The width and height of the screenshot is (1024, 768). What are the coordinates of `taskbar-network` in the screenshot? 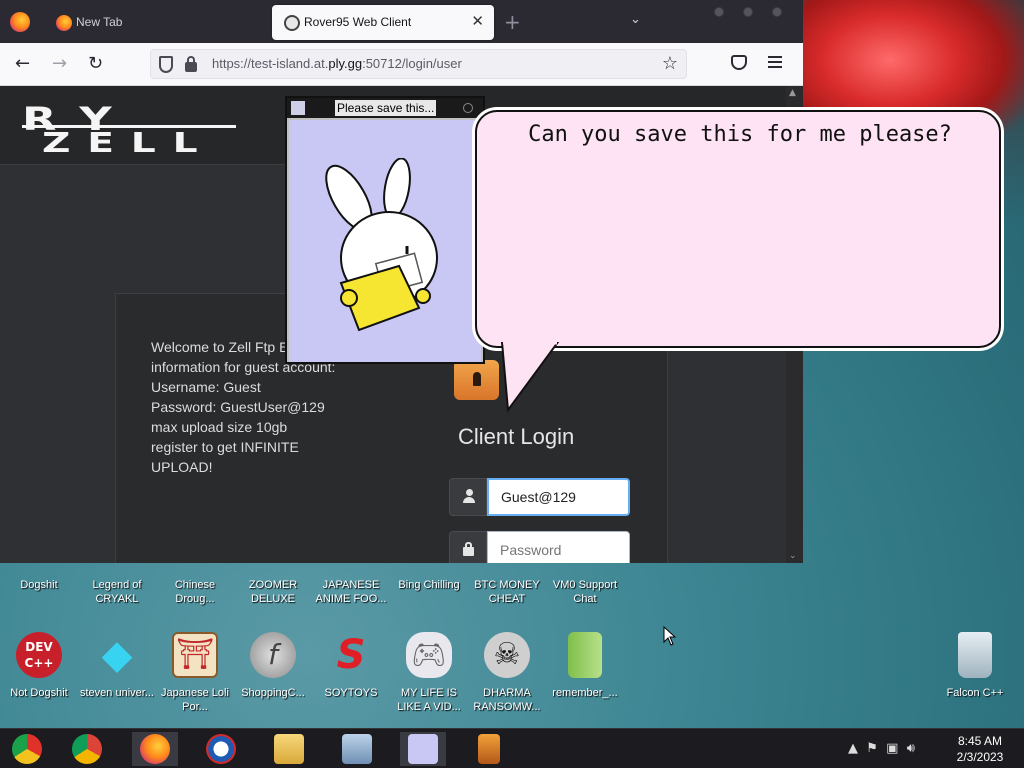 It's located at (357, 749).